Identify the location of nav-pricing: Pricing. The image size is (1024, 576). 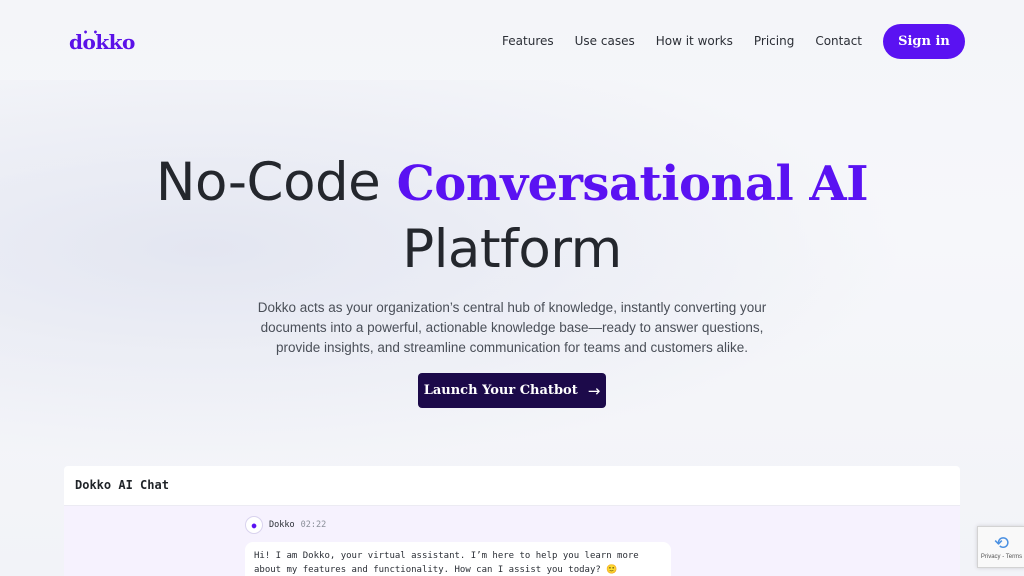
(774, 41).